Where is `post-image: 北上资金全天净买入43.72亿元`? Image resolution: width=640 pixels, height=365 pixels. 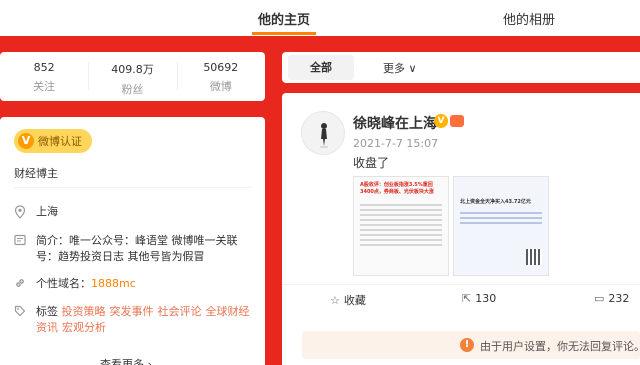 post-image: 北上资金全天净买入43.72亿元 is located at coordinates (501, 226).